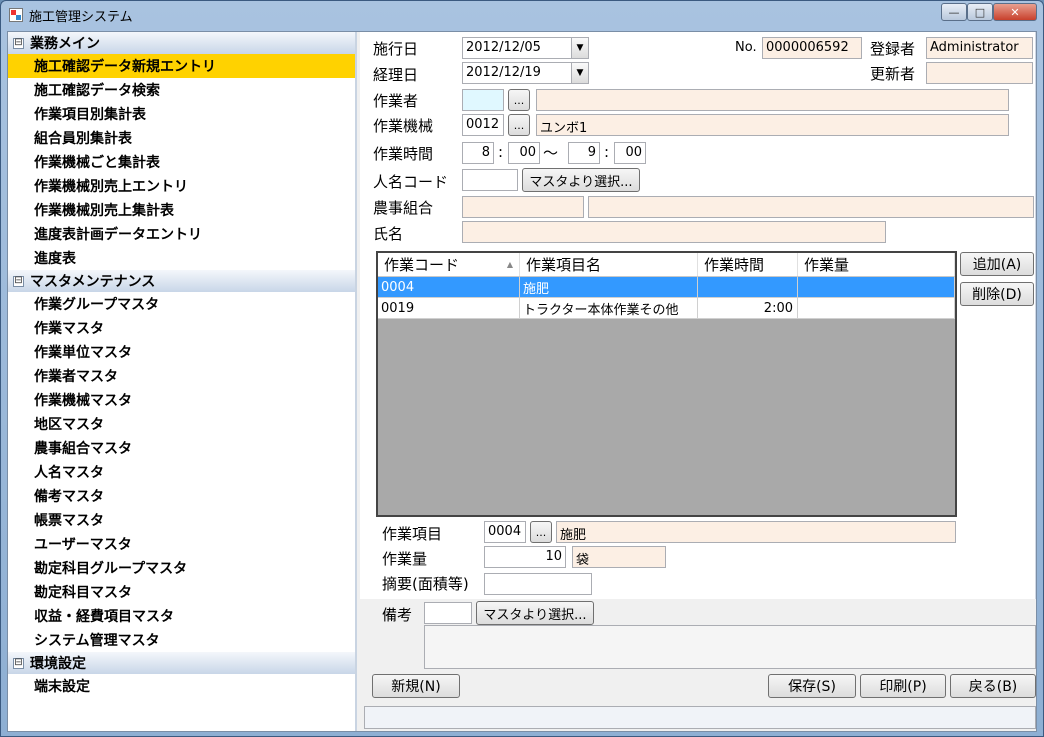 The image size is (1044, 737). Describe the element at coordinates (730, 647) in the screenshot. I see `remarks-textarea` at that location.